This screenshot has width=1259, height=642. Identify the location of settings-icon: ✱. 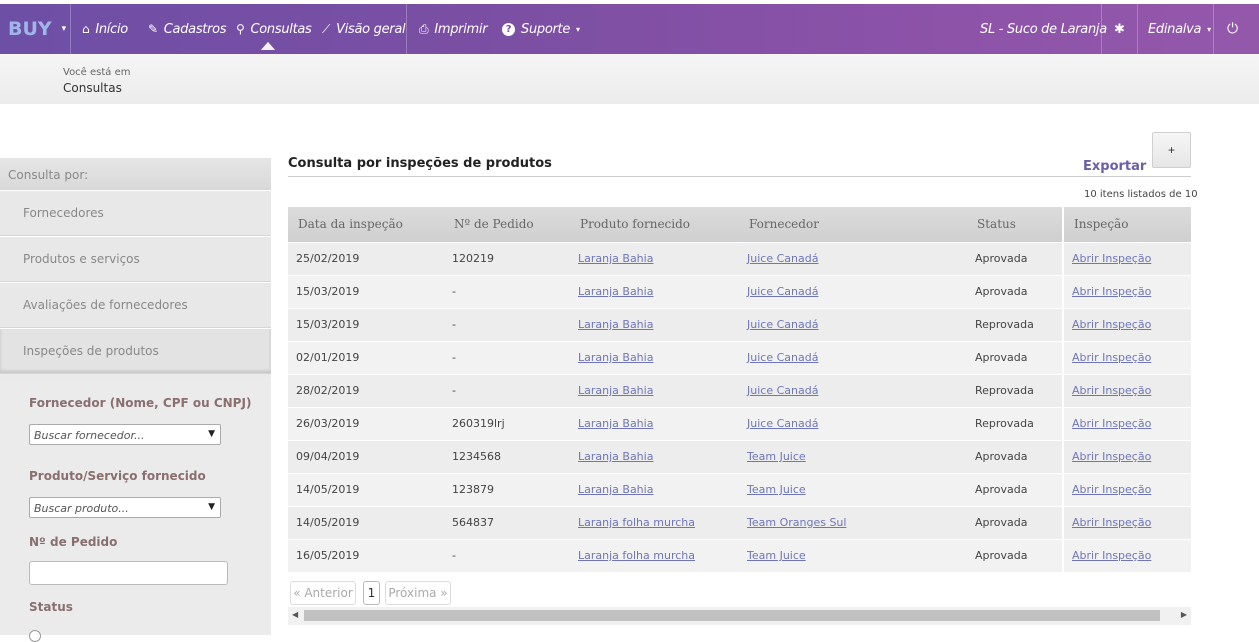
(1119, 29).